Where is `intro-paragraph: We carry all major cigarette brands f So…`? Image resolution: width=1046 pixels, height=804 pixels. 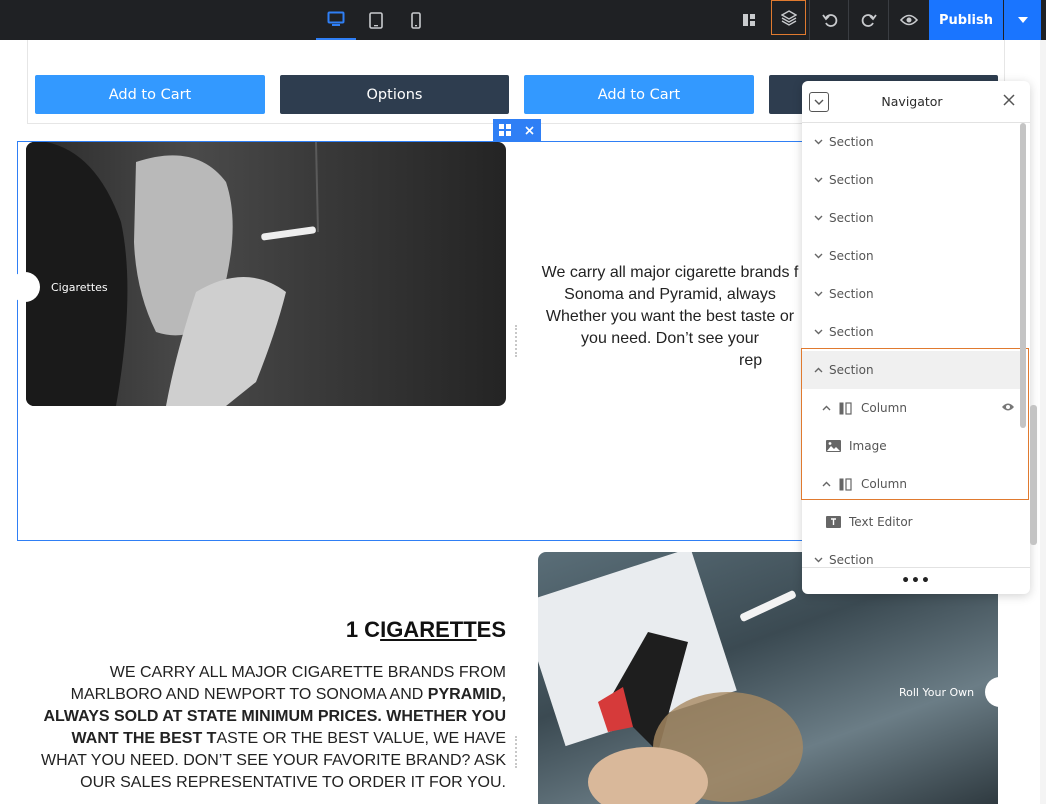
intro-paragraph: We carry all major cigarette brands f So… is located at coordinates (670, 317).